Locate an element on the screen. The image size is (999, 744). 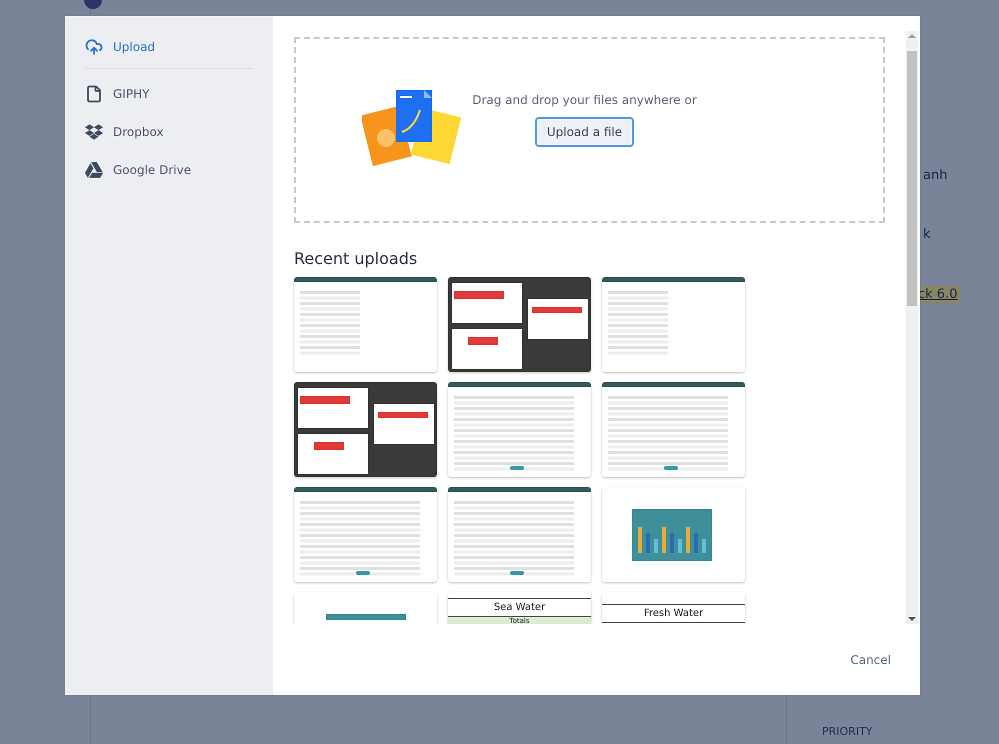
cancel-button: Cancel is located at coordinates (870, 660).